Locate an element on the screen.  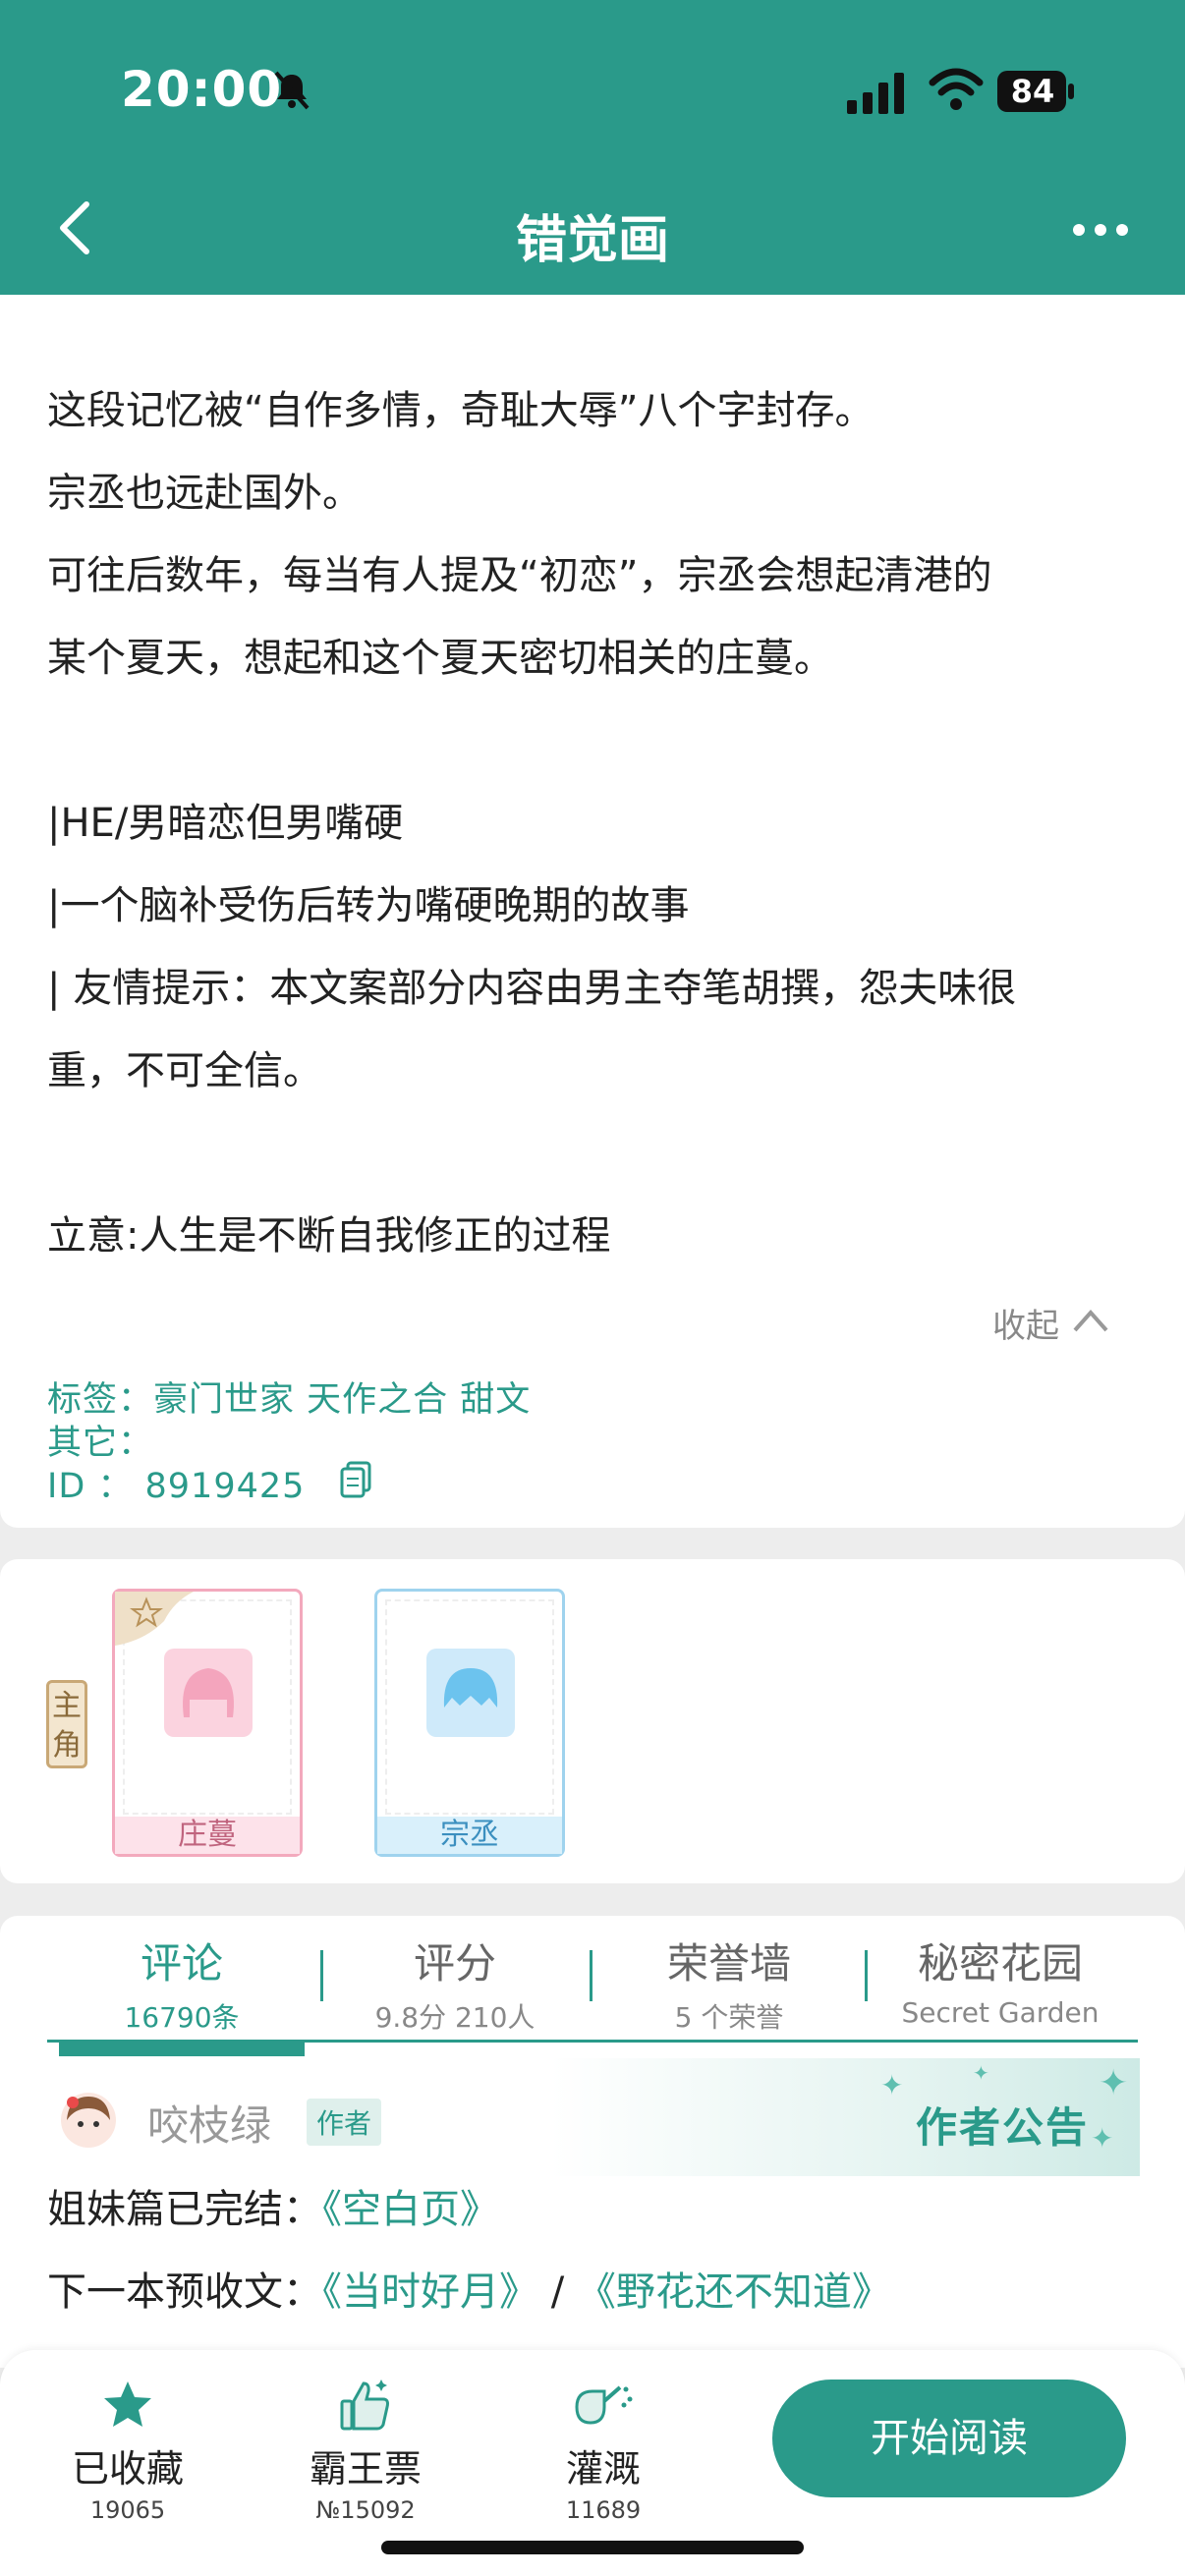
intro-line: | 友情提示：本文案部分内容由男主夺笔胡撰，怨夫味很 is located at coordinates (532, 988).